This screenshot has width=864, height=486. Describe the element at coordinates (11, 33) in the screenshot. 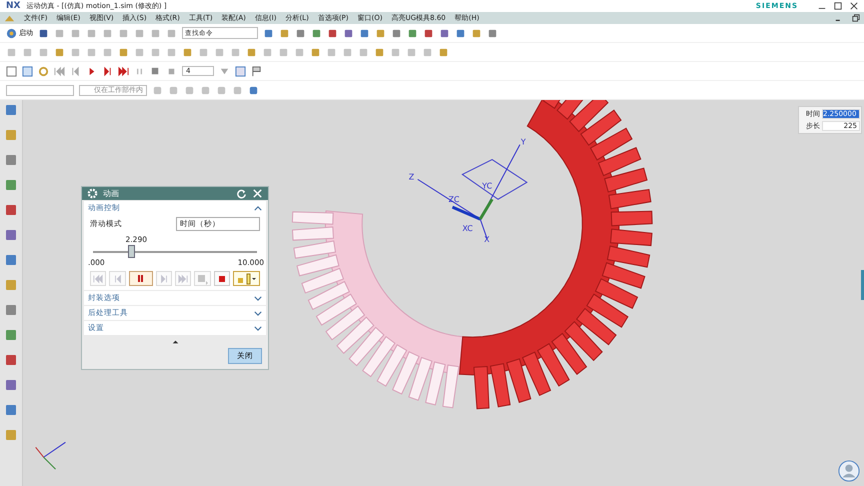

I see `globe-icon` at that location.